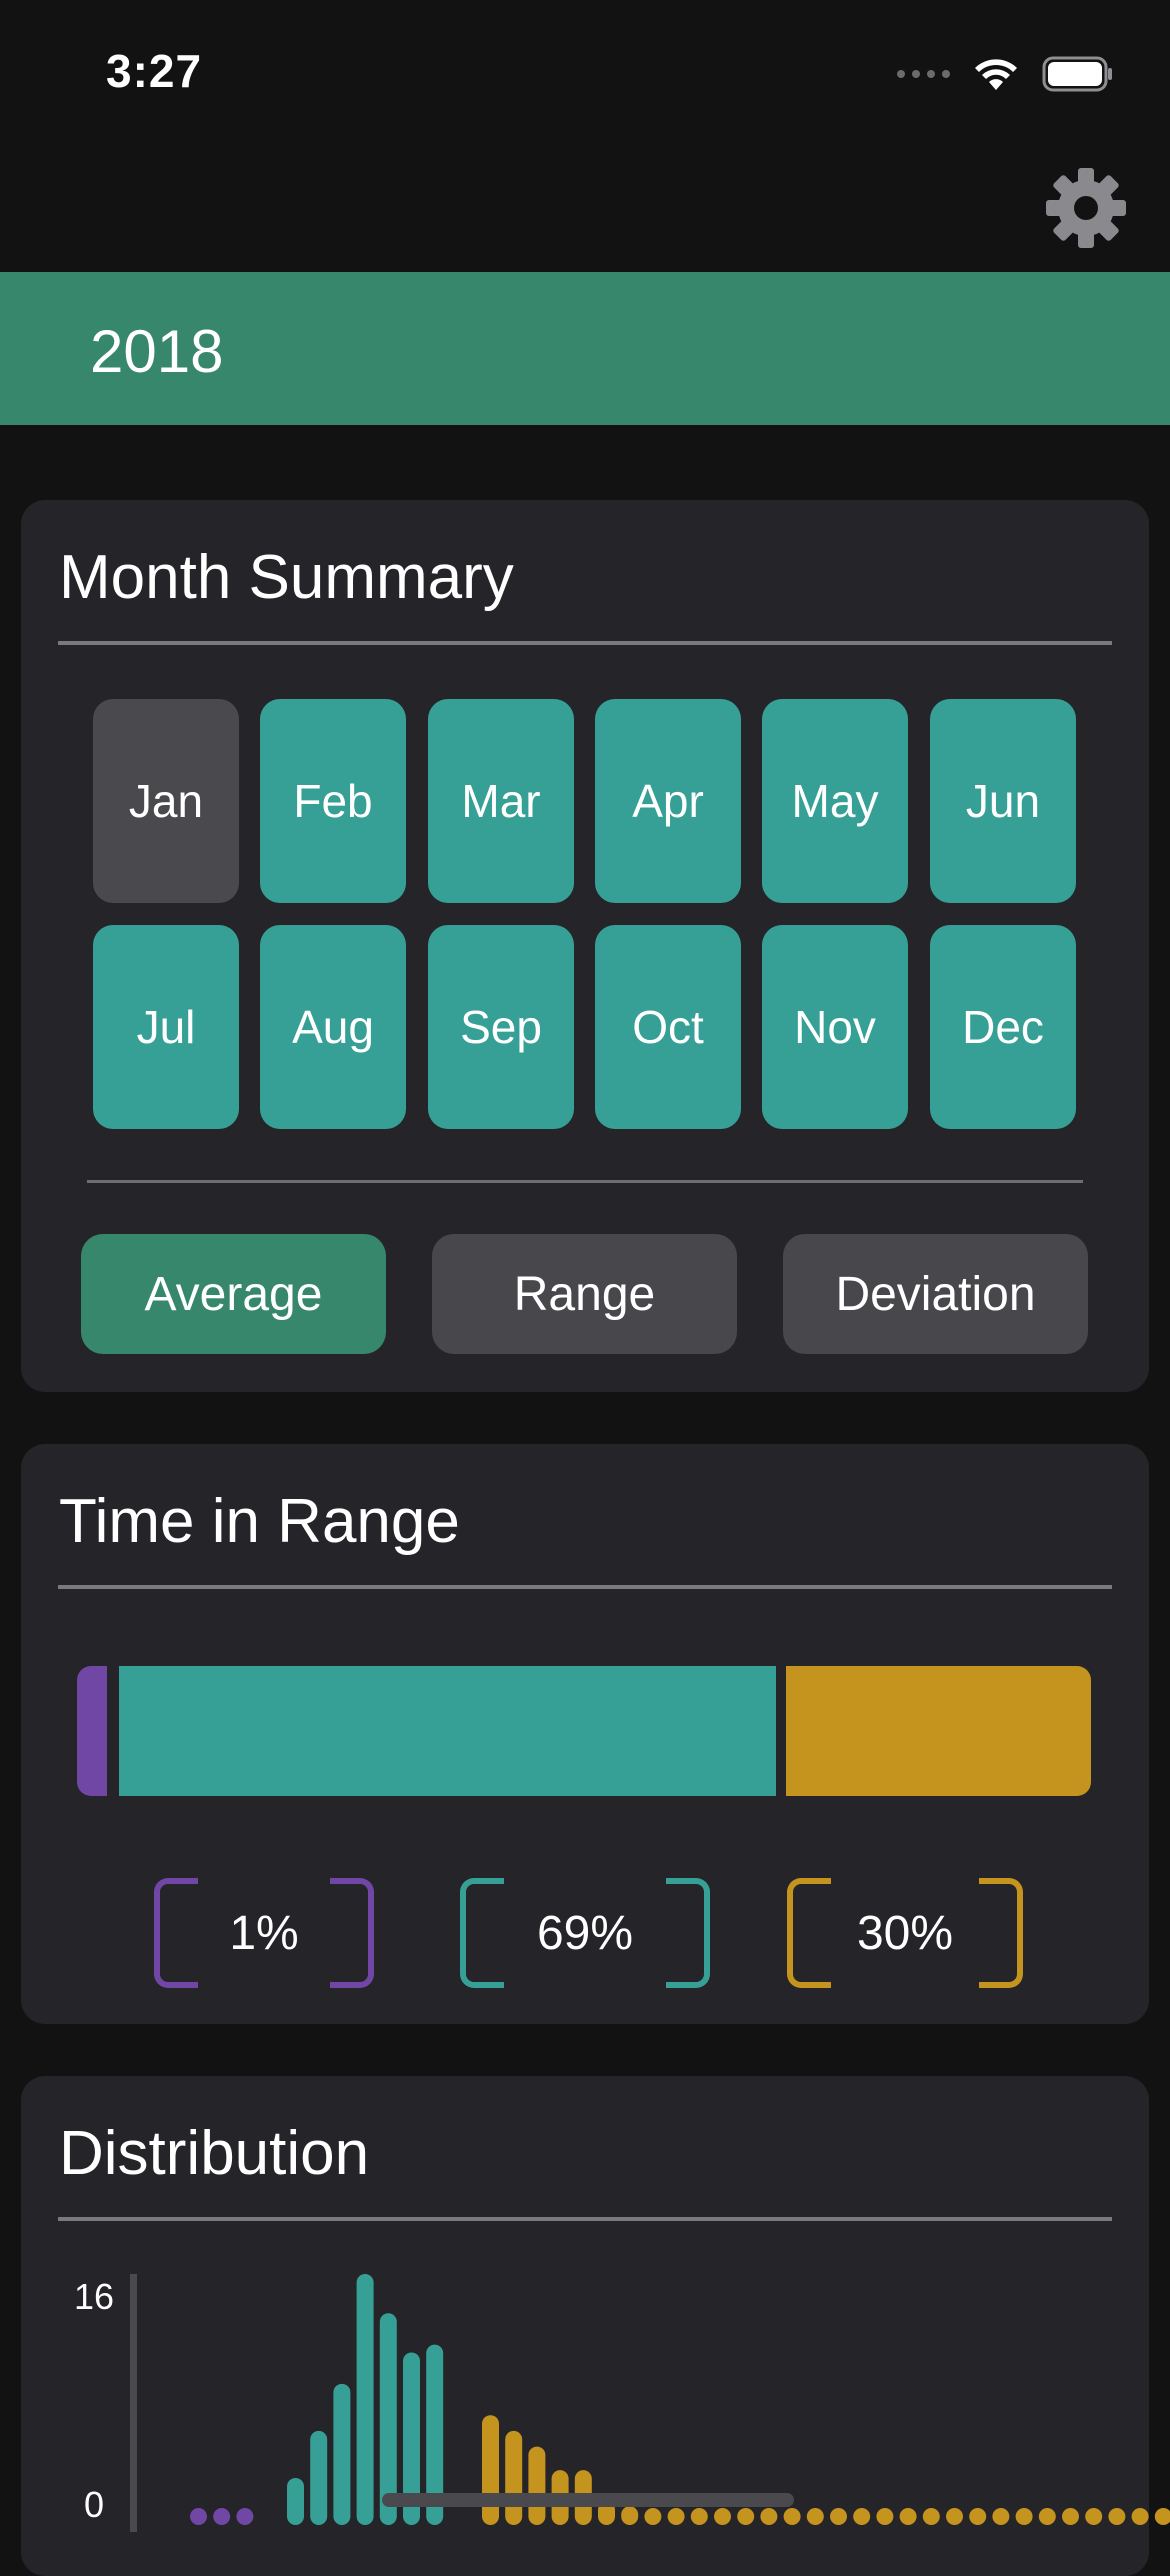 The width and height of the screenshot is (1170, 2576). I want to click on distribution-chart, so click(680, 2399).